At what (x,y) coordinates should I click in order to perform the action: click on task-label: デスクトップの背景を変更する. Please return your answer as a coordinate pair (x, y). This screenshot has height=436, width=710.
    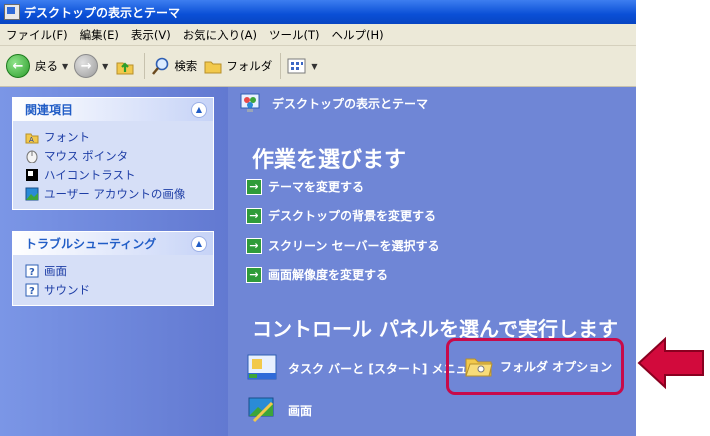
    Looking at the image, I should click on (352, 216).